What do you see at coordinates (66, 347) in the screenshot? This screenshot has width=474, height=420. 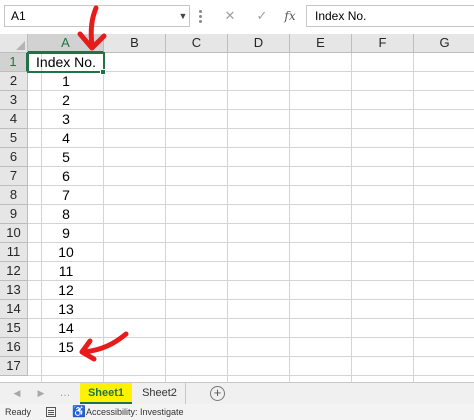 I see `cell-a16: 15` at bounding box center [66, 347].